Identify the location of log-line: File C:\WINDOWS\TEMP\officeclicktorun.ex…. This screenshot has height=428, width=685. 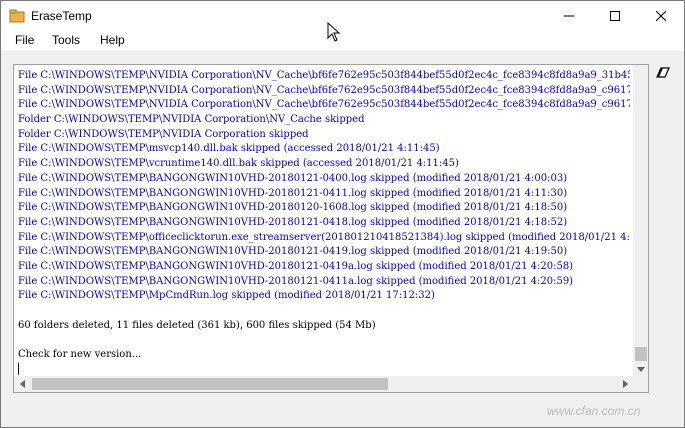
(324, 237).